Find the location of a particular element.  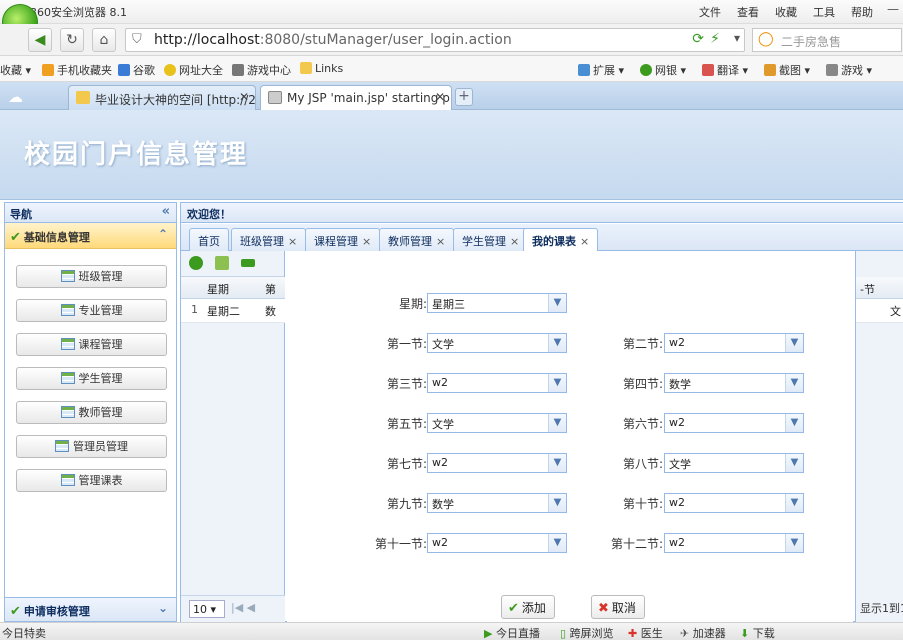

fav-hao: 网址大全 is located at coordinates (193, 70).